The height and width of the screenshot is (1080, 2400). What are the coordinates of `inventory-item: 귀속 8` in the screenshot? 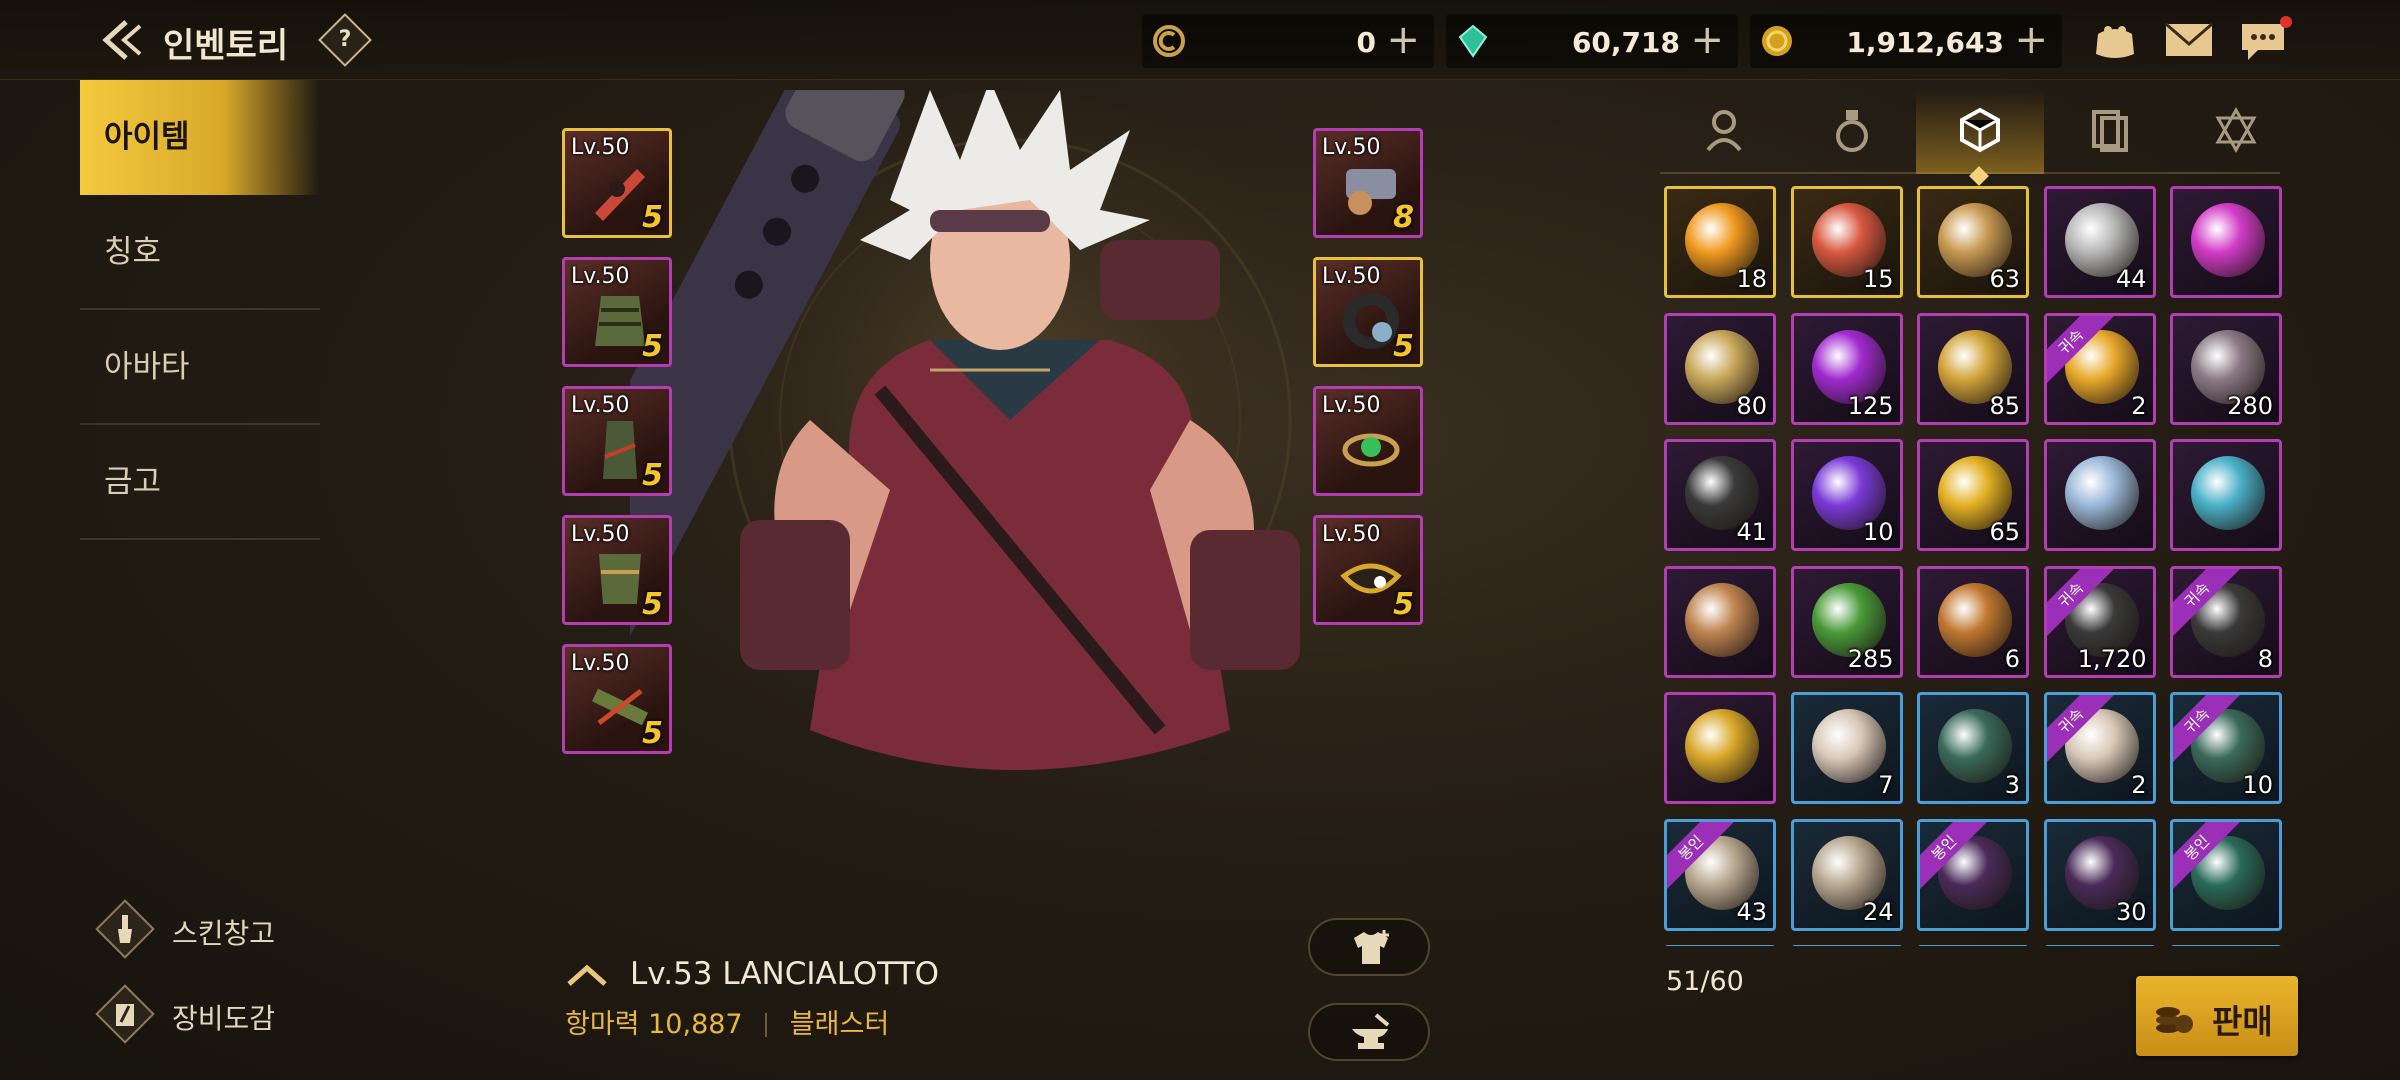 It's located at (2226, 621).